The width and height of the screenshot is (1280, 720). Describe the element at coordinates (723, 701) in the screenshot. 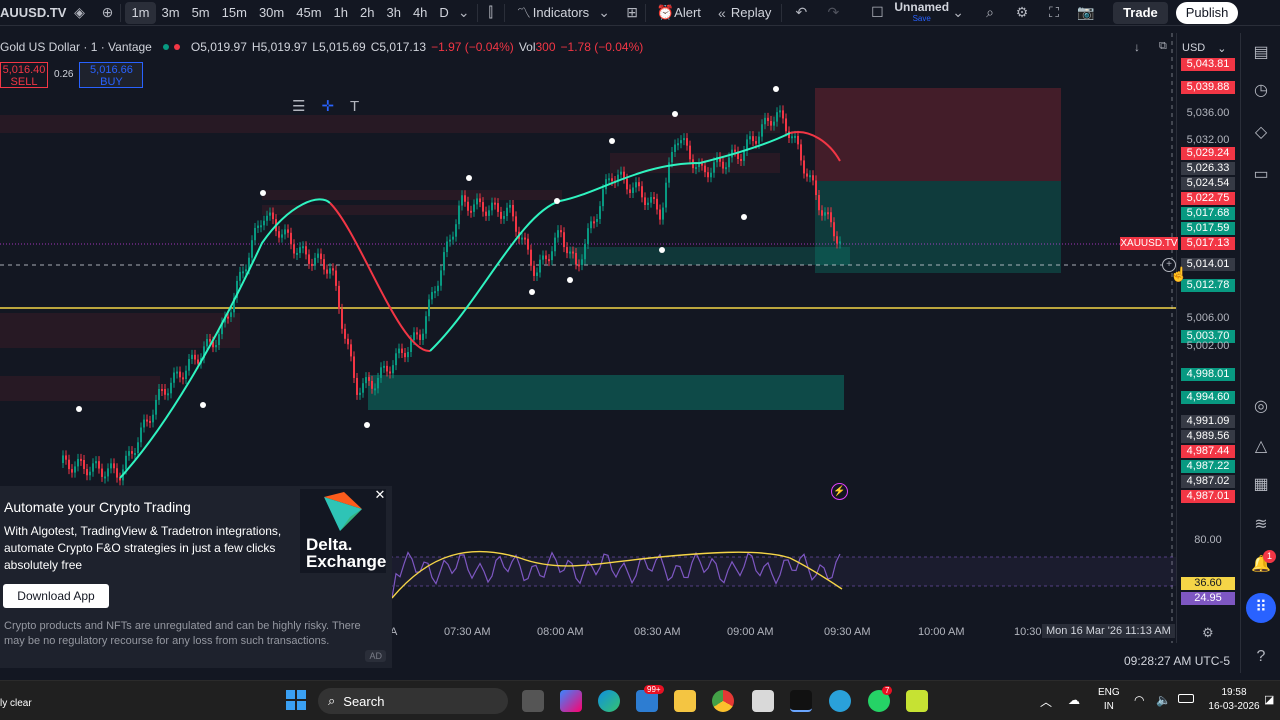

I see `chrome-icon` at that location.